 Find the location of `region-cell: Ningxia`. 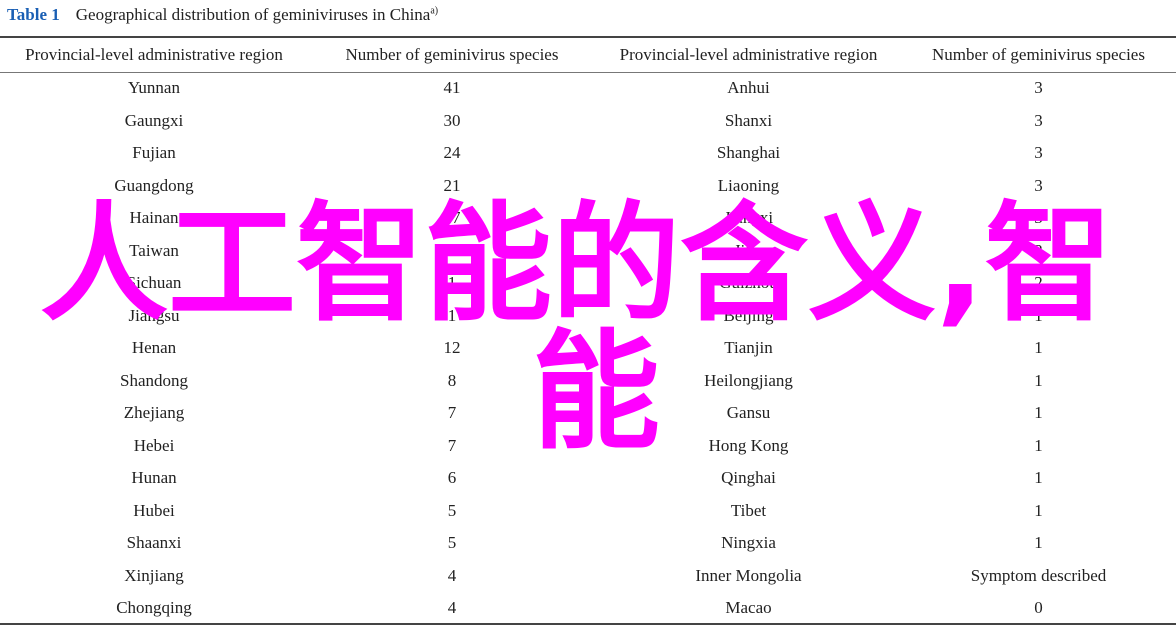

region-cell: Ningxia is located at coordinates (748, 543).